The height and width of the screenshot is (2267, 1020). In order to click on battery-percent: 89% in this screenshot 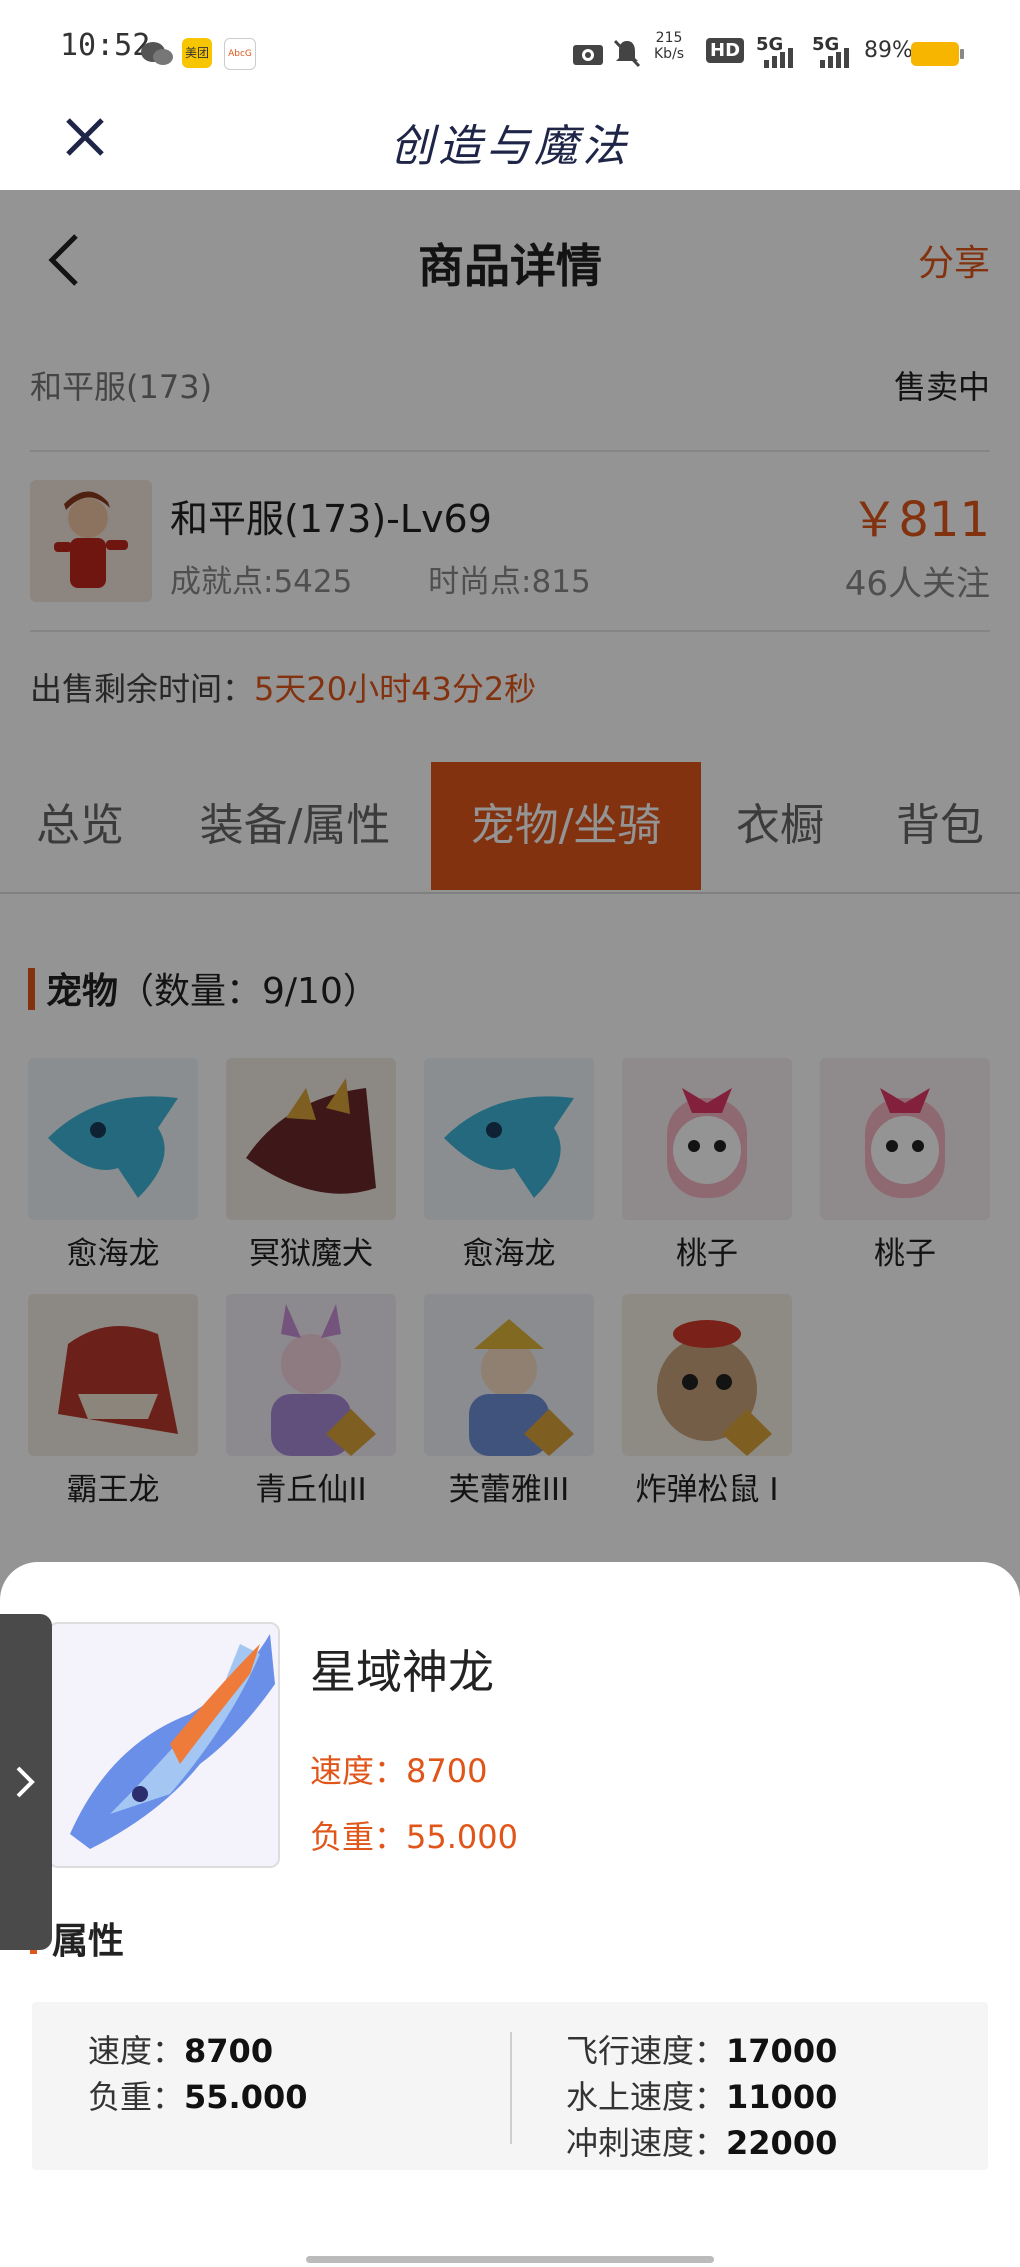, I will do `click(888, 50)`.